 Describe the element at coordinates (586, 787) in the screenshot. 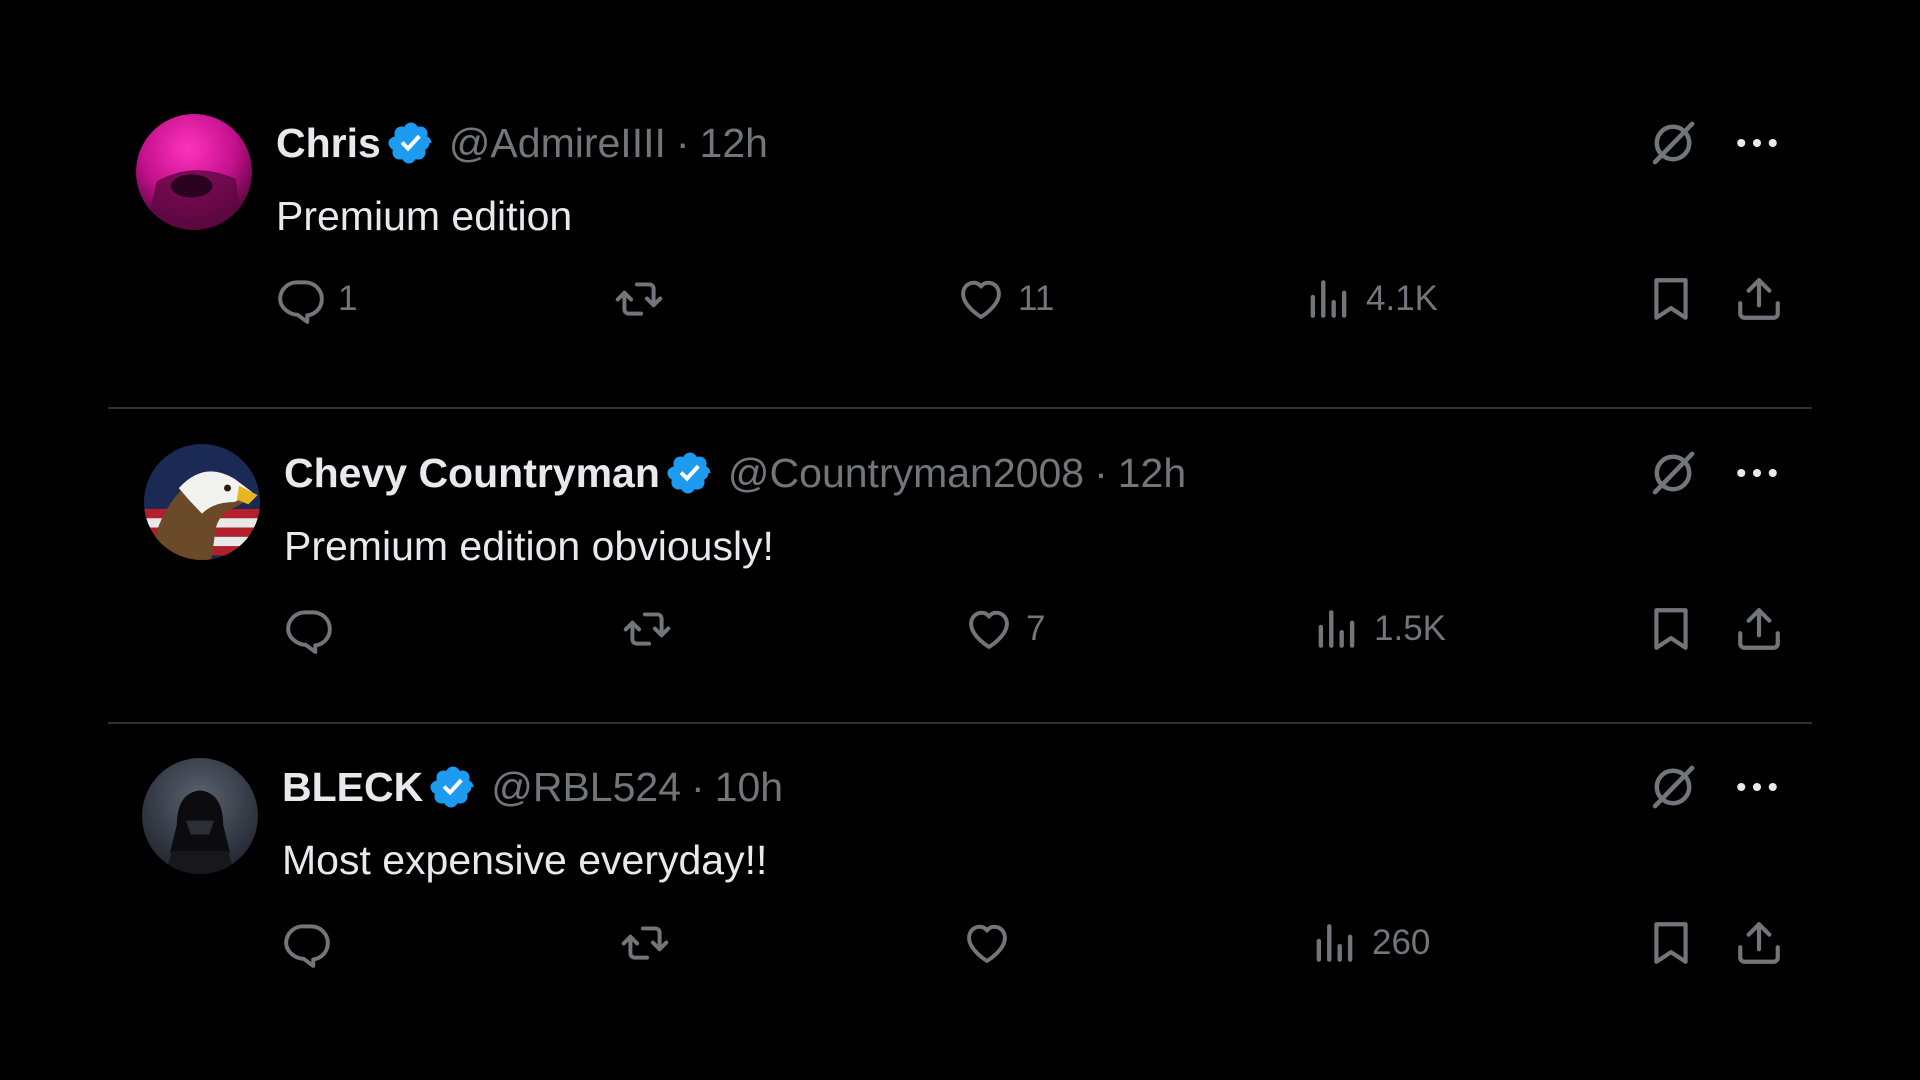

I see `author-handle: @RBL524` at that location.